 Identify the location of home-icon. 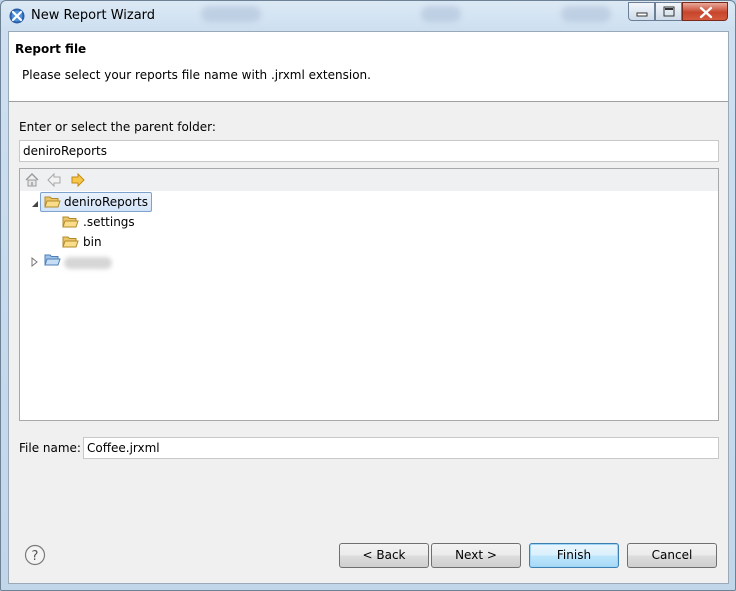
(32, 180).